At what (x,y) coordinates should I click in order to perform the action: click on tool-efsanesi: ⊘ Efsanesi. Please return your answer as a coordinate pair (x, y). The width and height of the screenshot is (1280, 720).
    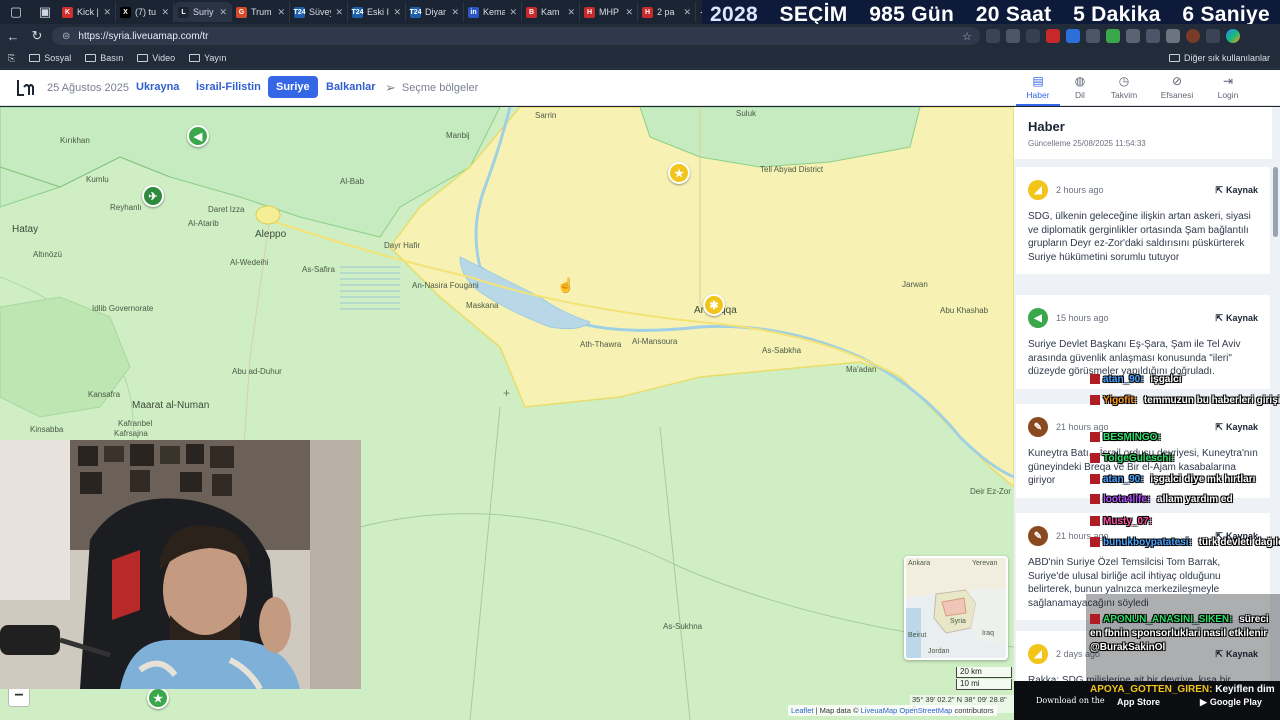
    Looking at the image, I should click on (1177, 87).